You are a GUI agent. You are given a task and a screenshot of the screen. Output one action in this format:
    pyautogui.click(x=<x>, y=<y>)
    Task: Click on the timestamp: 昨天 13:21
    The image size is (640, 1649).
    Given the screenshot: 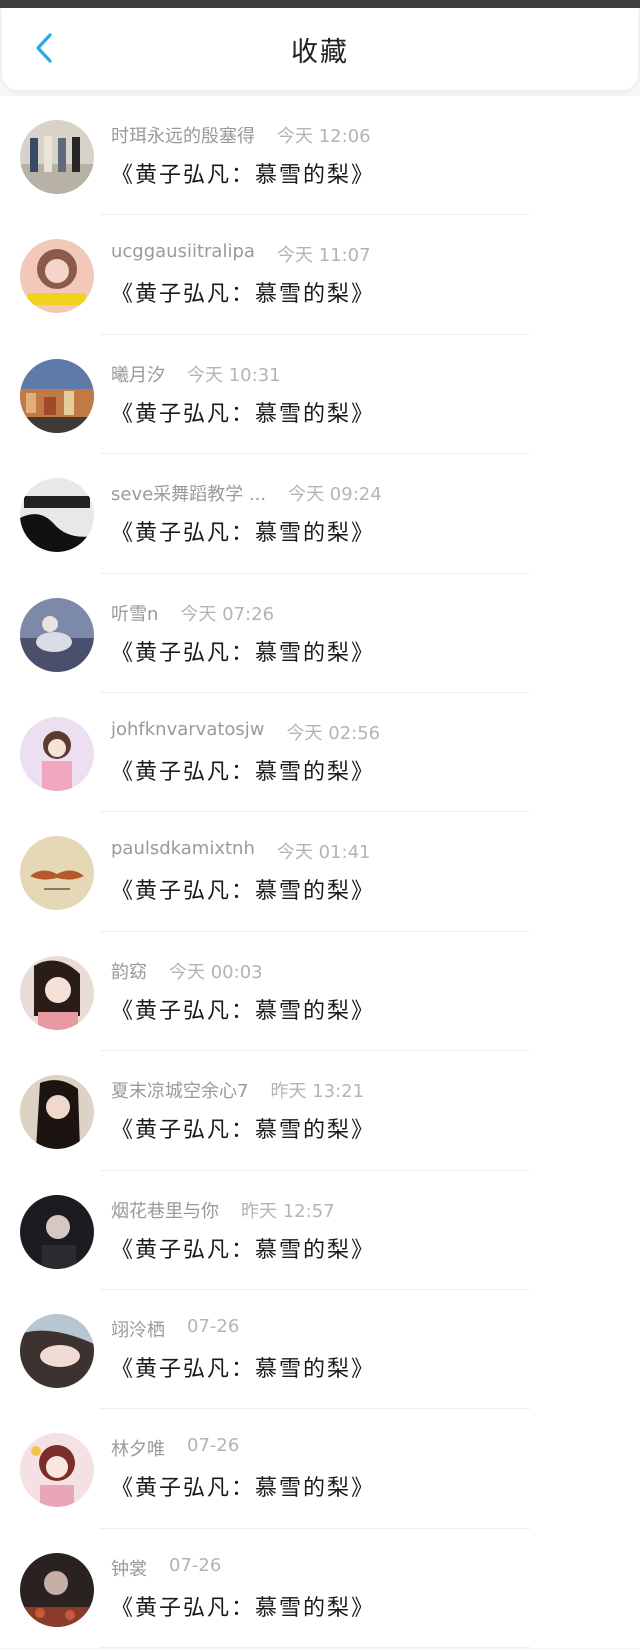 What is the action you would take?
    pyautogui.click(x=317, y=1092)
    